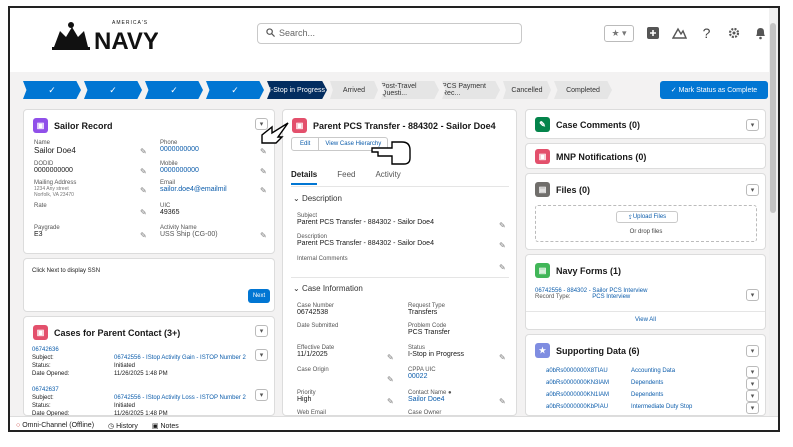  Describe the element at coordinates (646, 232) in the screenshot. I see `drop-files-text: Or drop files` at that location.